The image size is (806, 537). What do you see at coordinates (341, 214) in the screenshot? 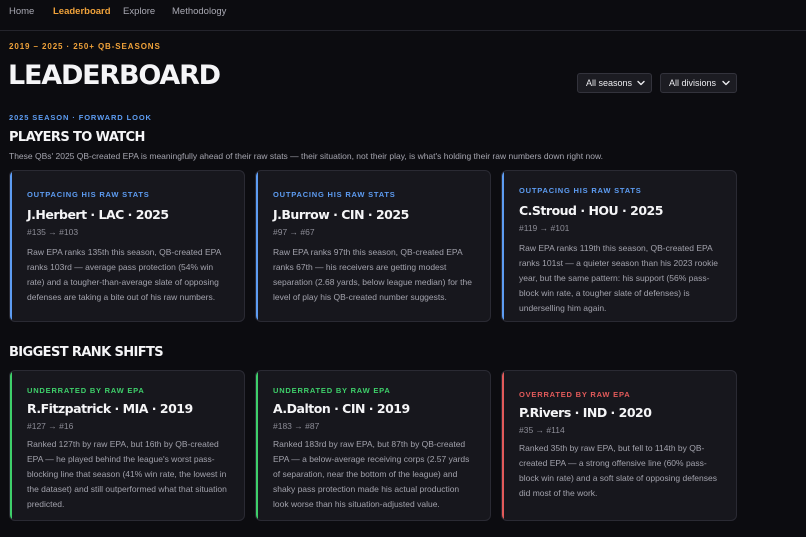
I see `card-player-name: J.Burrow · CIN · 2025` at bounding box center [341, 214].